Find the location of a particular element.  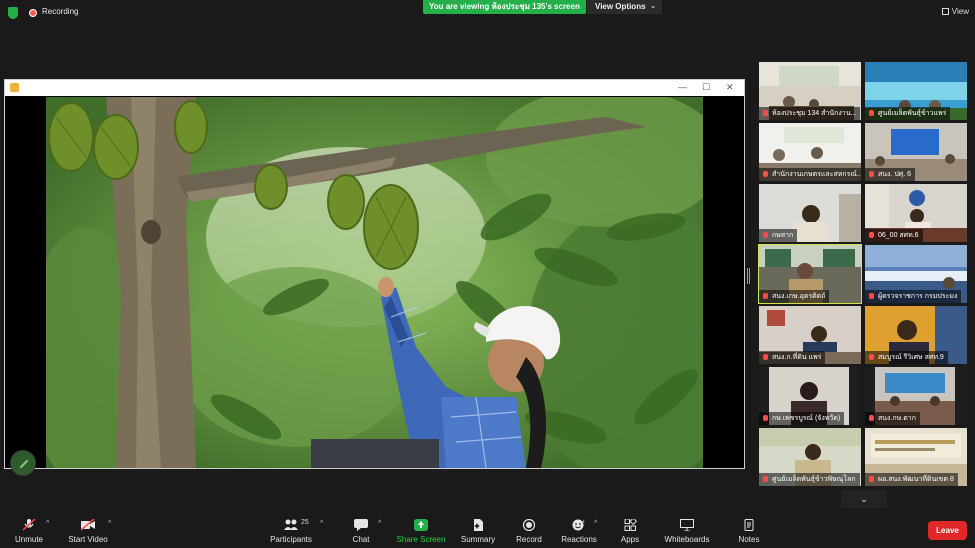

share-screen-button: Share Screen is located at coordinates (421, 530).